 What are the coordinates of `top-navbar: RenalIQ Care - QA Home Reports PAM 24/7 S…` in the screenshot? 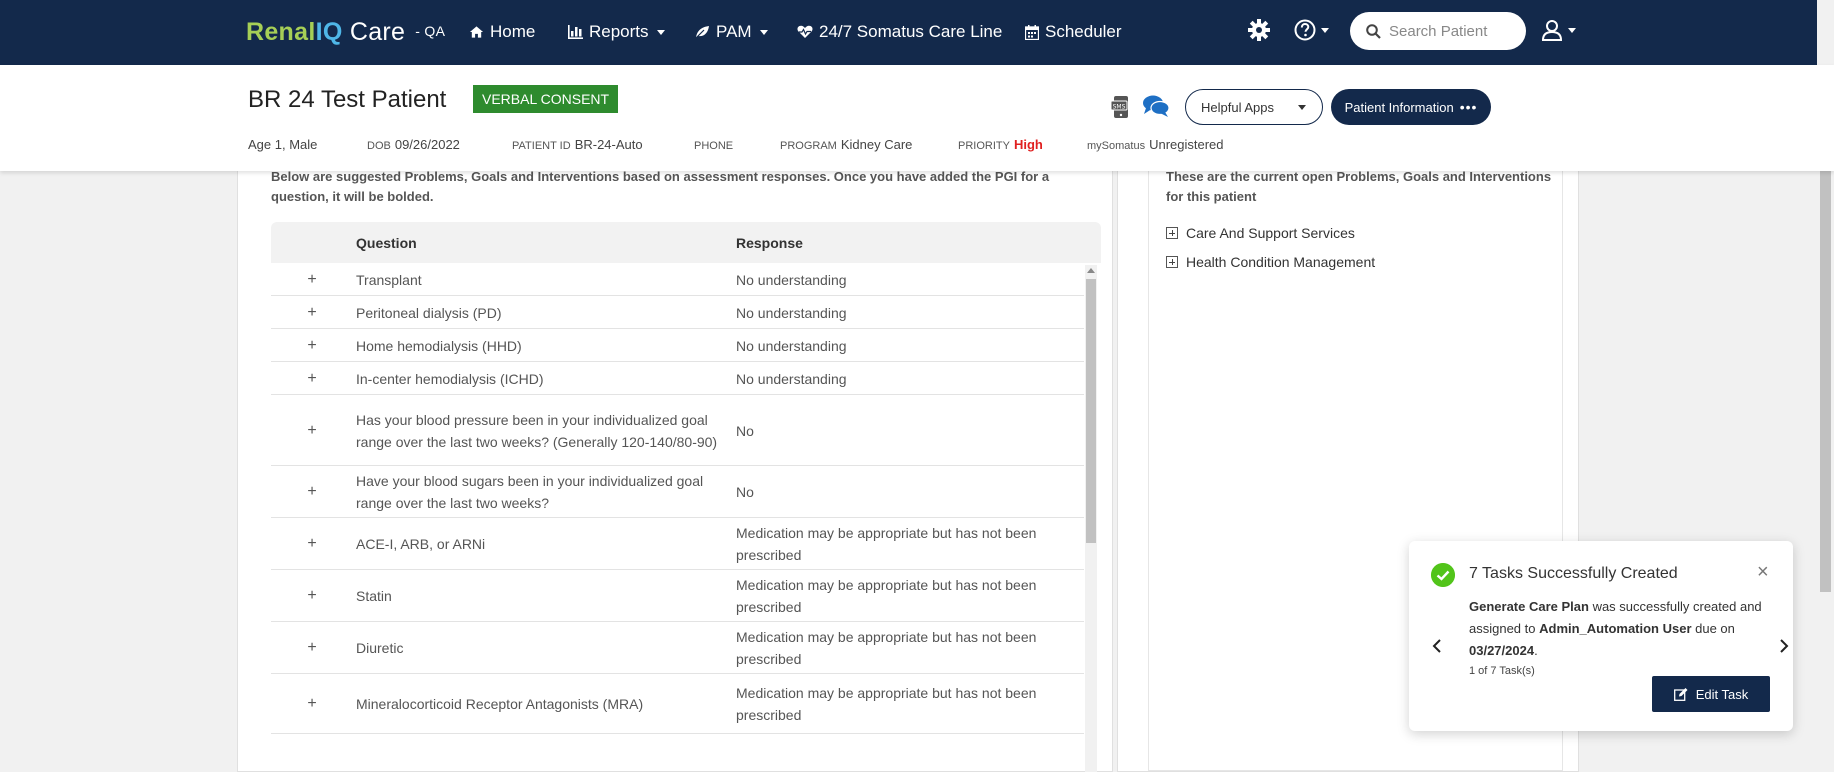 It's located at (917, 32).